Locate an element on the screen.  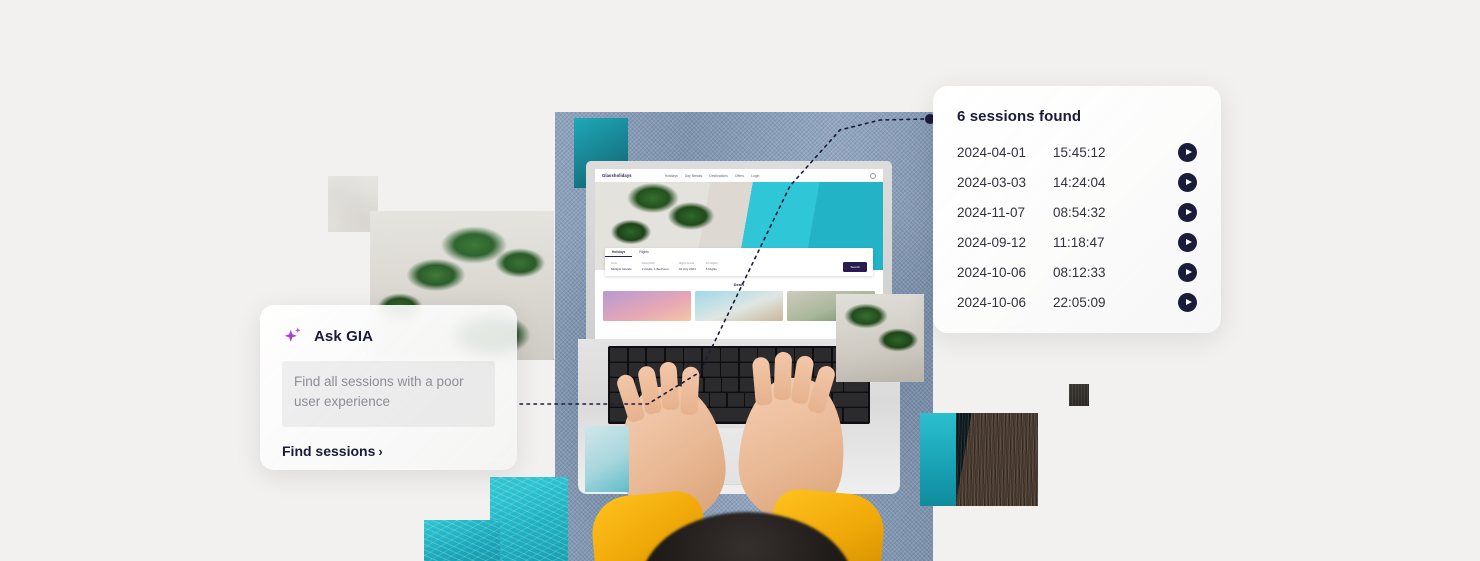
session-date: 2024-03-03 is located at coordinates (992, 182).